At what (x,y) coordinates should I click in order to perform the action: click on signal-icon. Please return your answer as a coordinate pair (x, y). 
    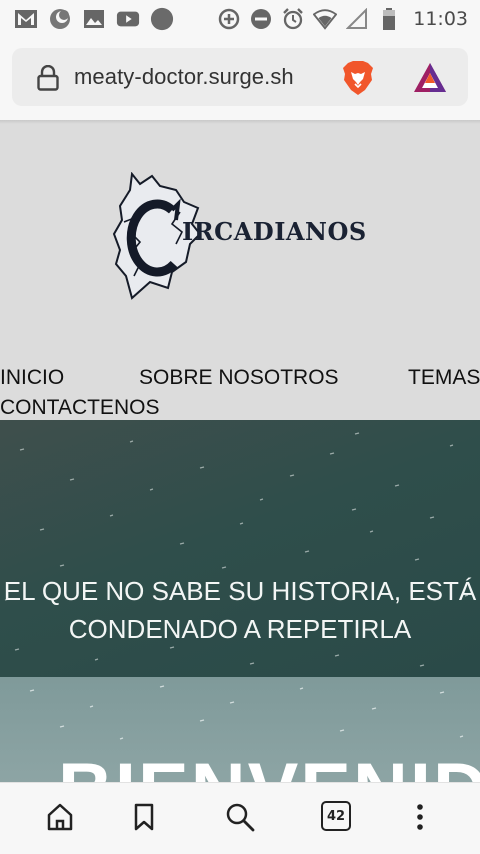
    Looking at the image, I should click on (357, 19).